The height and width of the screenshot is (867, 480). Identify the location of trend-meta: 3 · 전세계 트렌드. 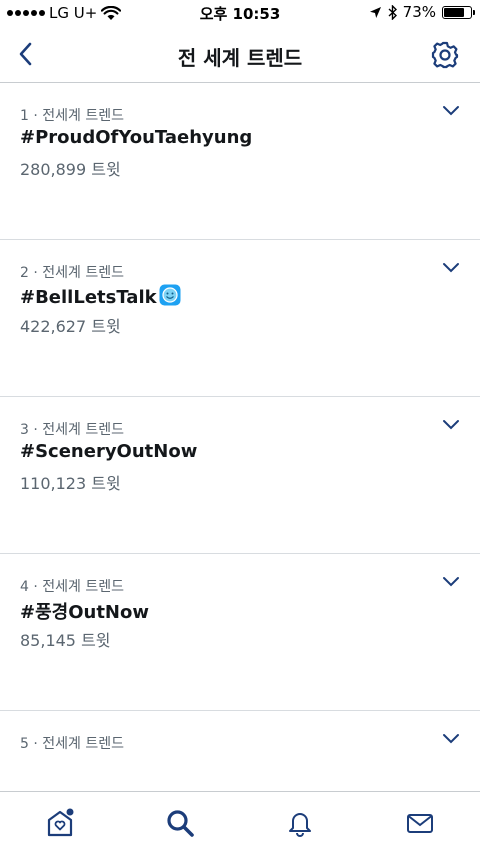
(72, 430).